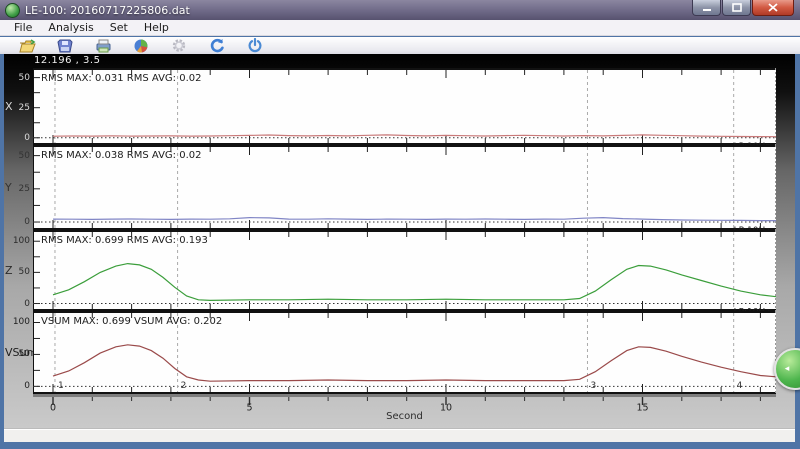  What do you see at coordinates (399, 435) in the screenshot?
I see `status-bar` at bounding box center [399, 435].